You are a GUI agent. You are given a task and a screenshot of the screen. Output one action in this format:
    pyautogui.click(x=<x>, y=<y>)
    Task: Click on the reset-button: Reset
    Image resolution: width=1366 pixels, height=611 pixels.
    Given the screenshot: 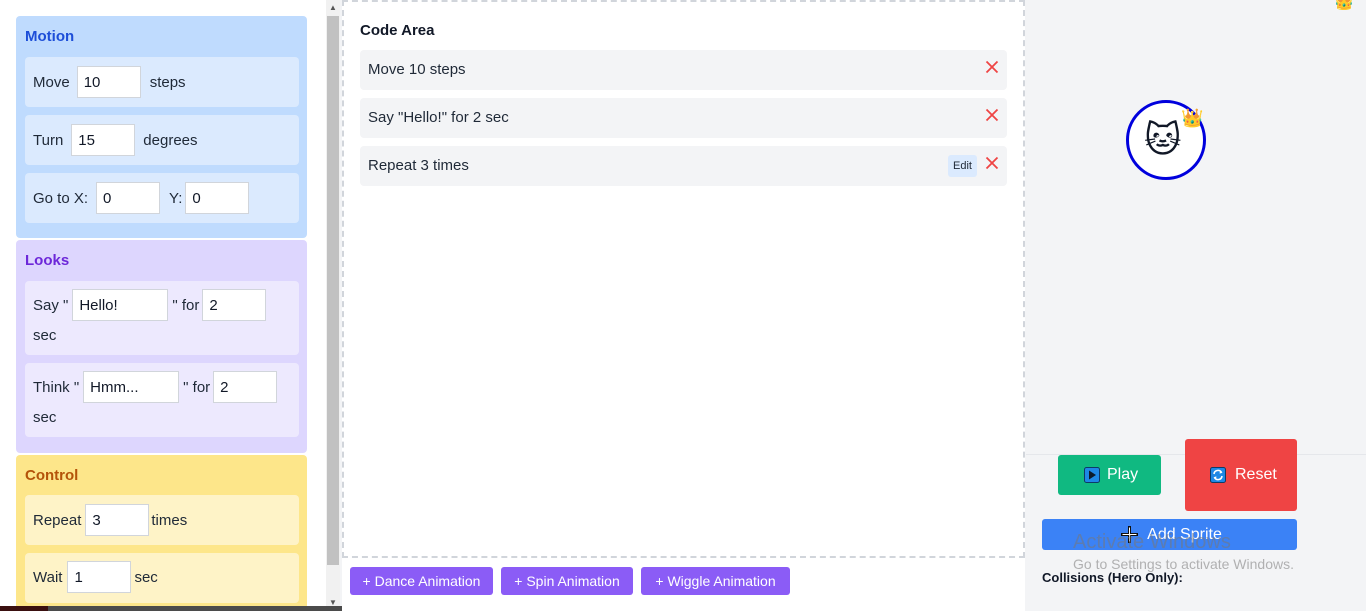 What is the action you would take?
    pyautogui.click(x=1241, y=475)
    